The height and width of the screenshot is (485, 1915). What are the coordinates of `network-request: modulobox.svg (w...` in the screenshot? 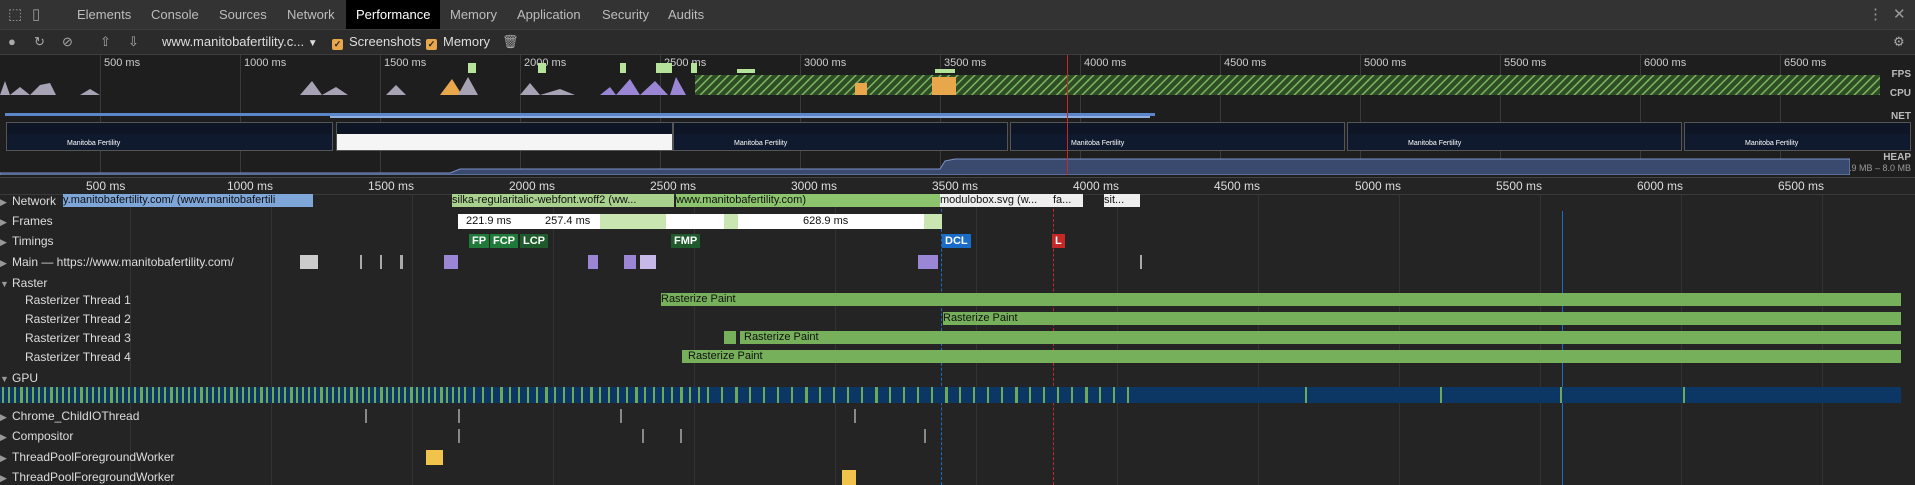 It's located at (996, 200).